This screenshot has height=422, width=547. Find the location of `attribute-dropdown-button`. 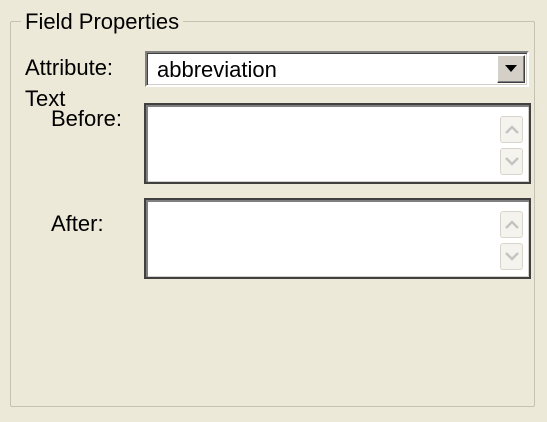

attribute-dropdown-button is located at coordinates (511, 69).